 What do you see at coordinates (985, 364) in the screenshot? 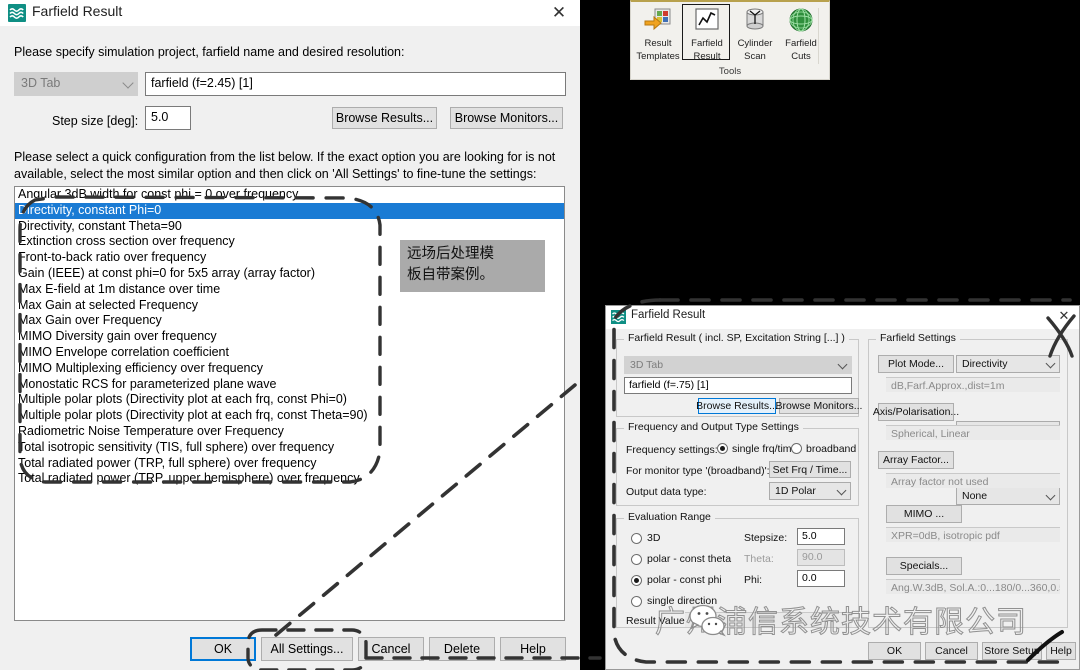
I see `plot-mode-combo-value: Directivity` at bounding box center [985, 364].